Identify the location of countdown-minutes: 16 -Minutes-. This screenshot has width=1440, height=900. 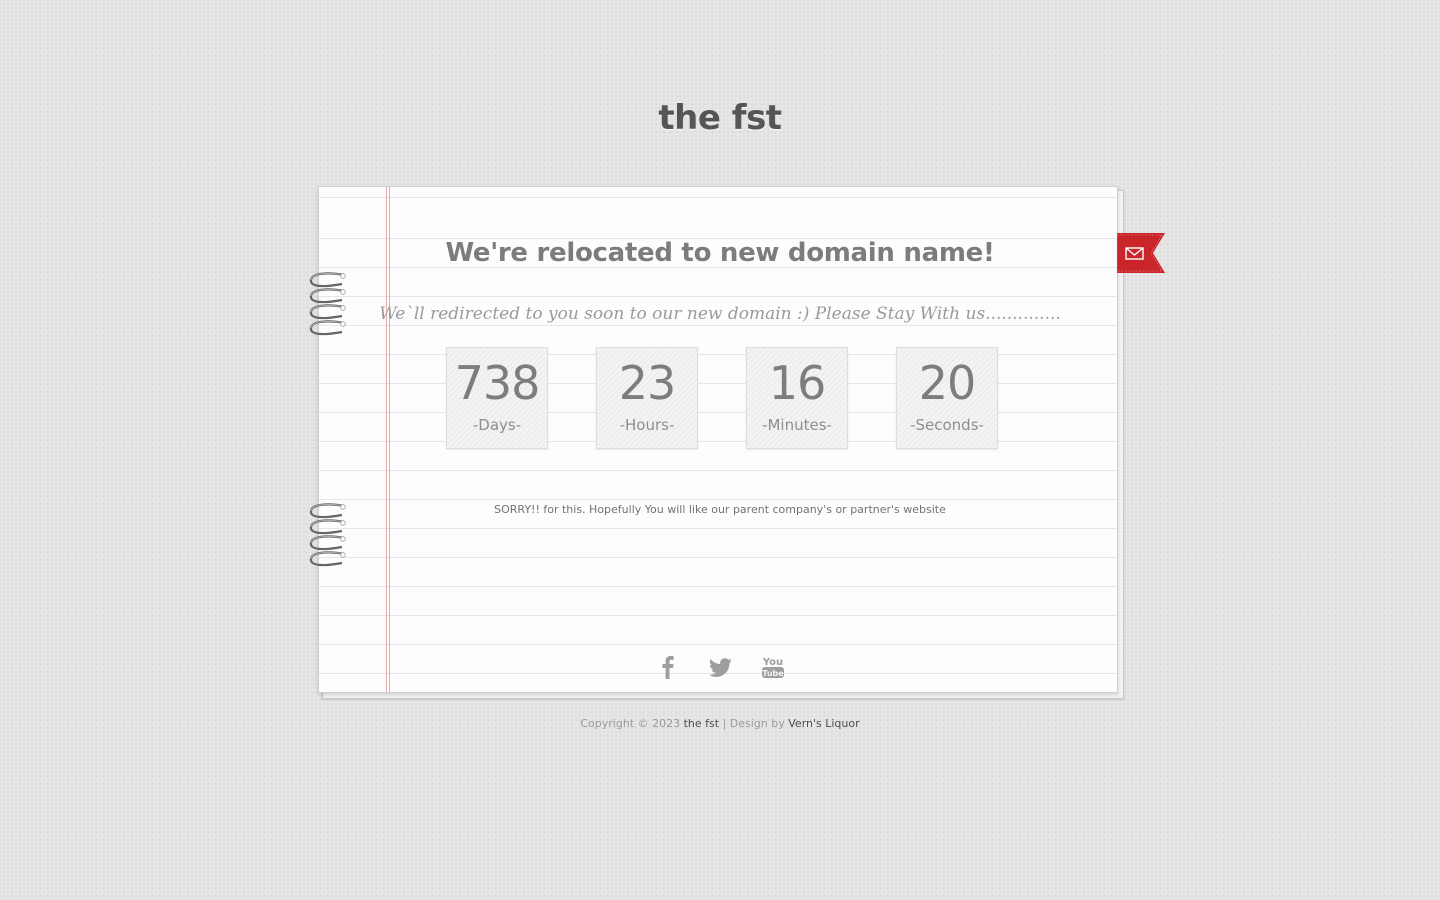
(797, 398).